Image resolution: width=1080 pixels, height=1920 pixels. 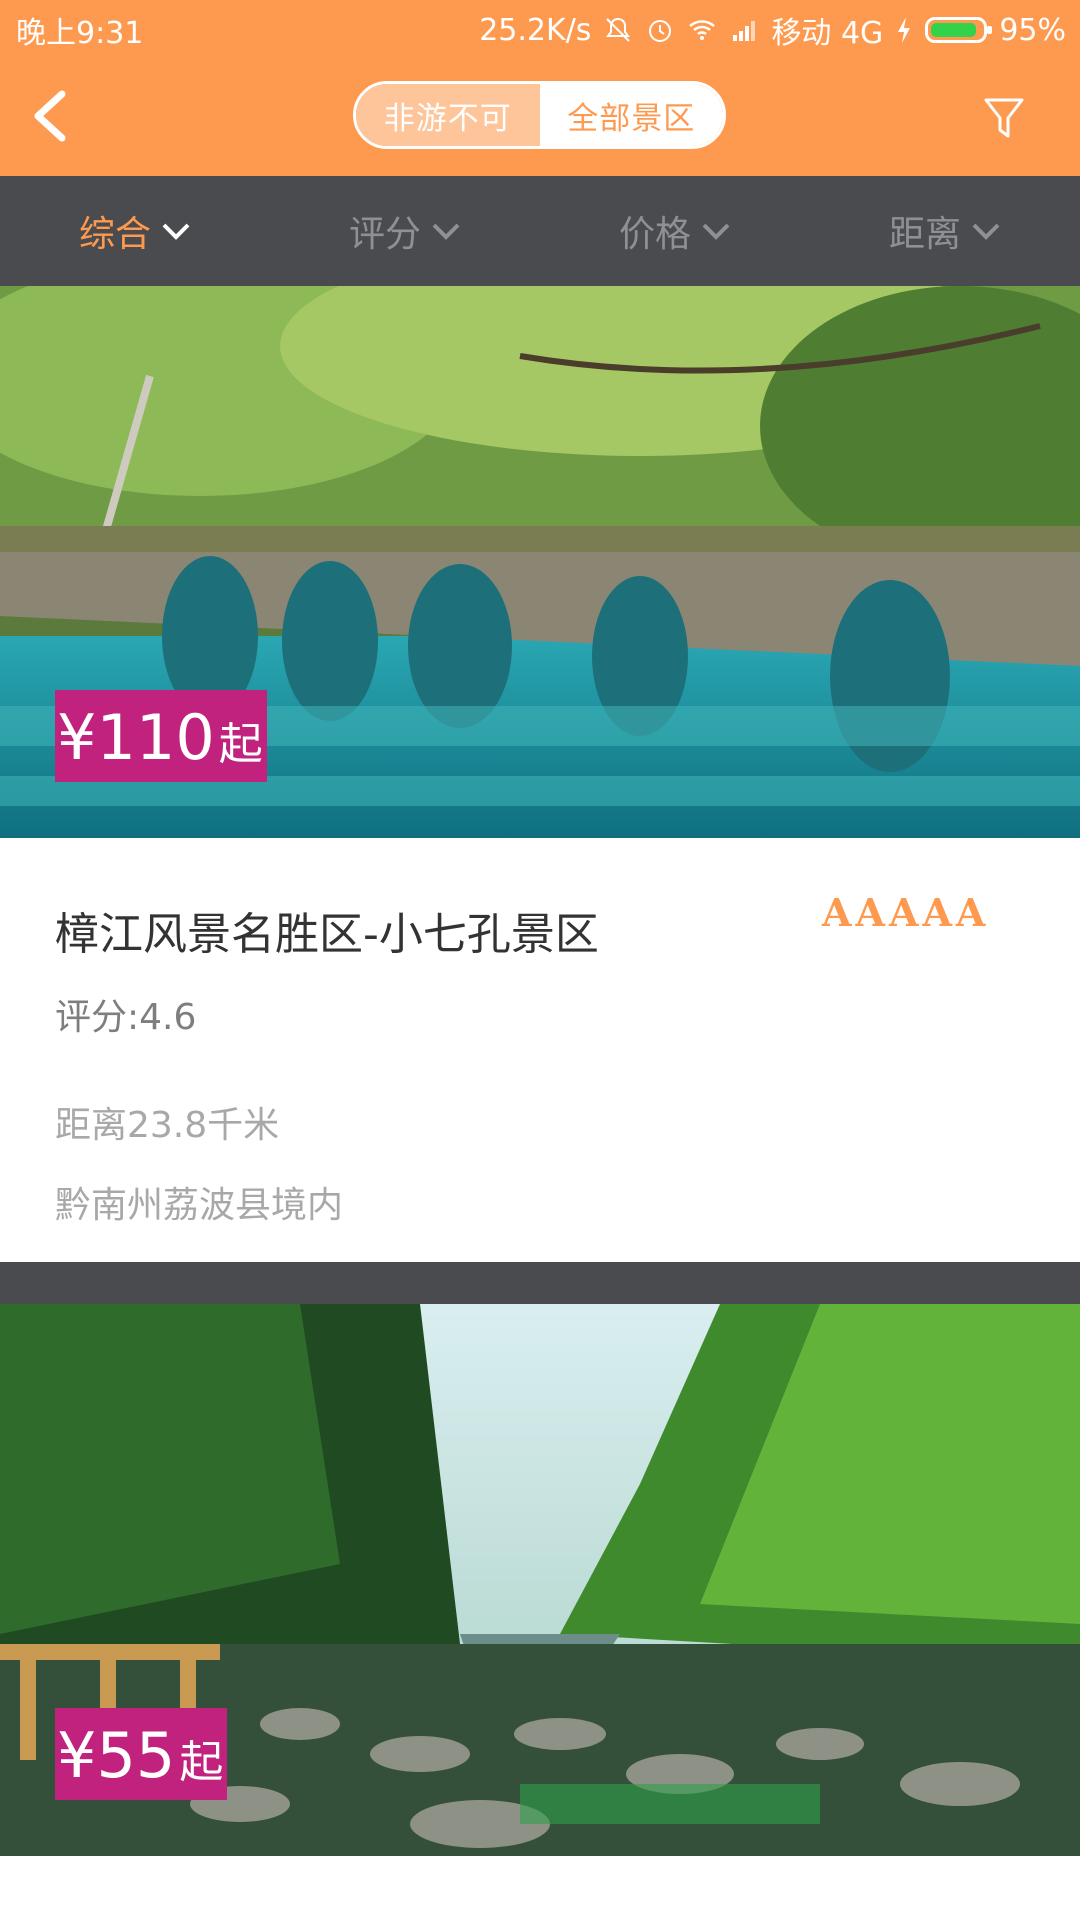 What do you see at coordinates (618, 29) in the screenshot?
I see `mute-icon` at bounding box center [618, 29].